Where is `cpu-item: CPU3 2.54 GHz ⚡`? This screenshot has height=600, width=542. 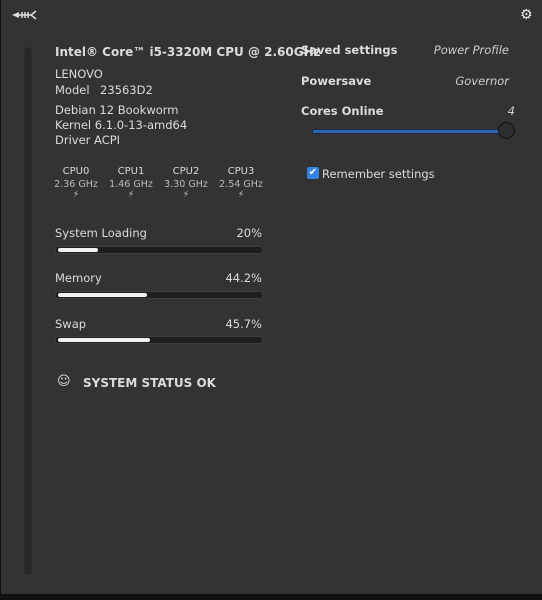
cpu-item: CPU3 2.54 GHz ⚡ is located at coordinates (241, 183).